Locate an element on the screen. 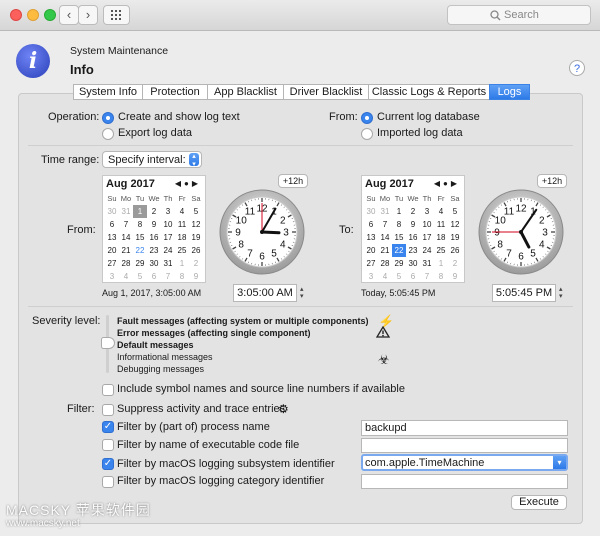 This screenshot has width=600, height=536. executable-file-input is located at coordinates (464, 445).